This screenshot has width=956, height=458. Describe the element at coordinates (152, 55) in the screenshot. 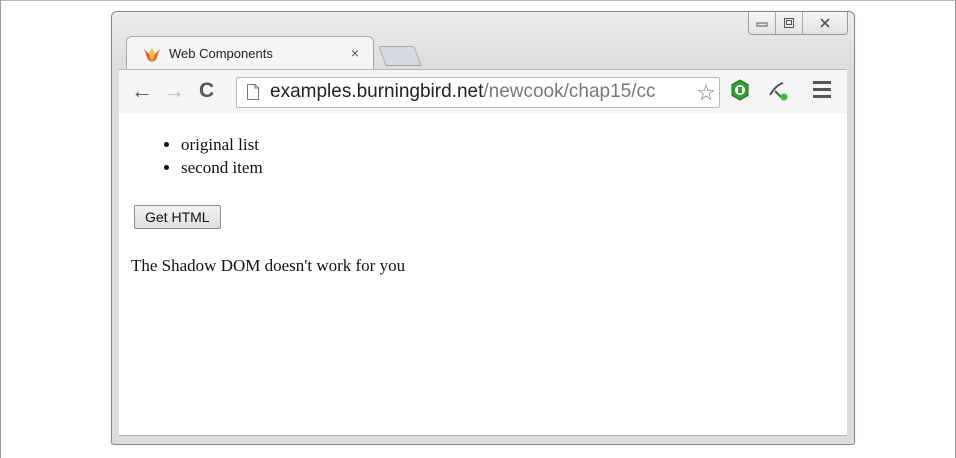

I see `firefox-icon` at that location.